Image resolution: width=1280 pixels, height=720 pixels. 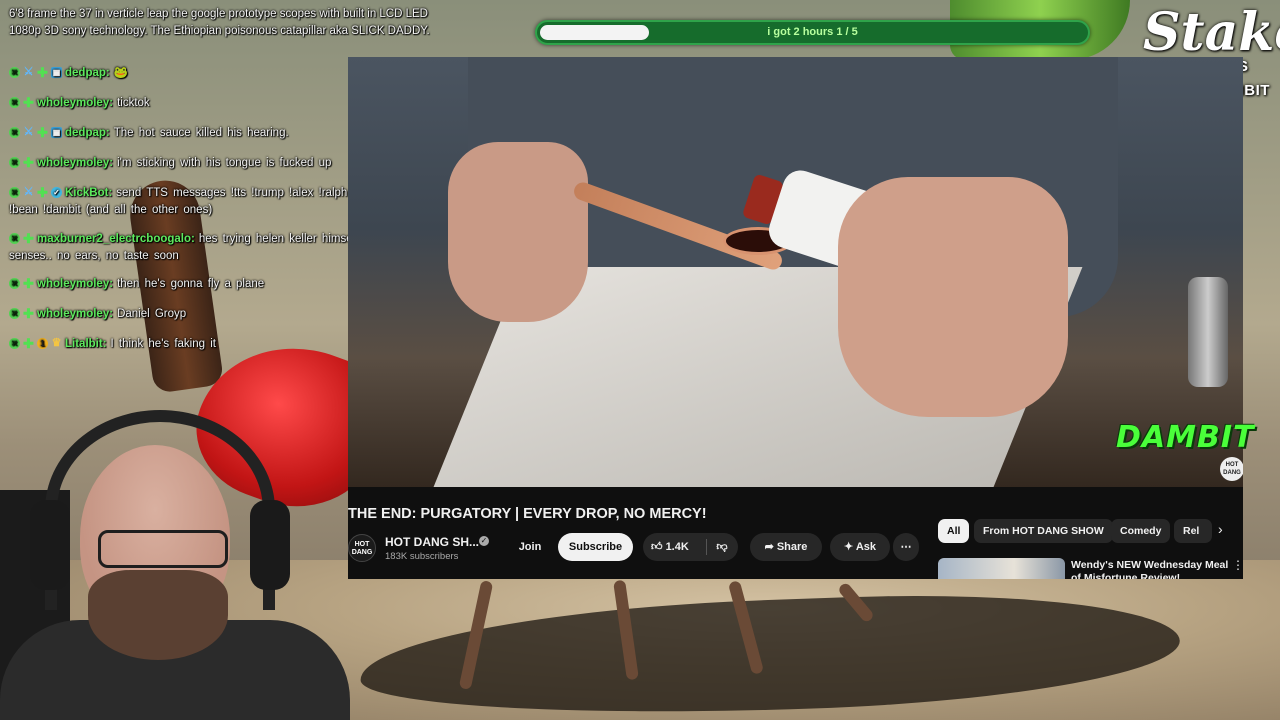 I want to click on channel-watermark: HOT DANG, so click(x=1231, y=469).